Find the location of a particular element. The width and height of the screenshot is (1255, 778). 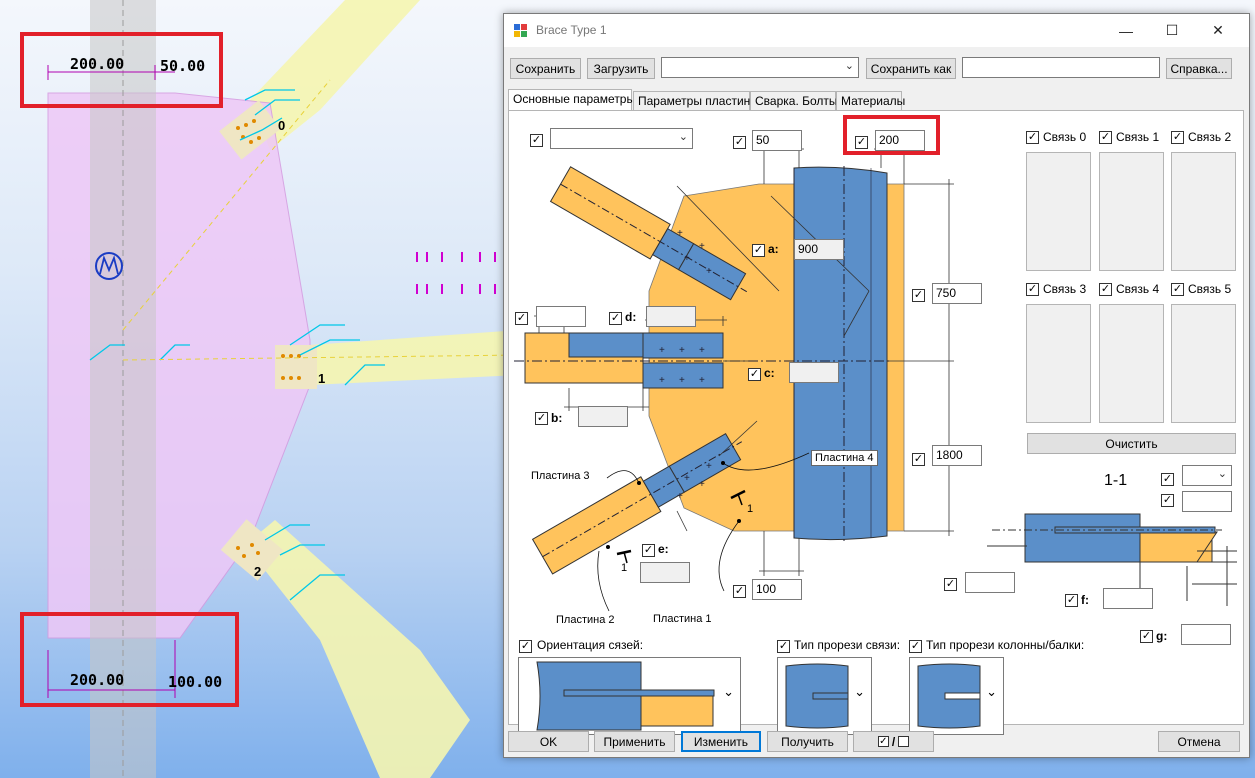

plate4-callout: Пластина 4 is located at coordinates (844, 458).